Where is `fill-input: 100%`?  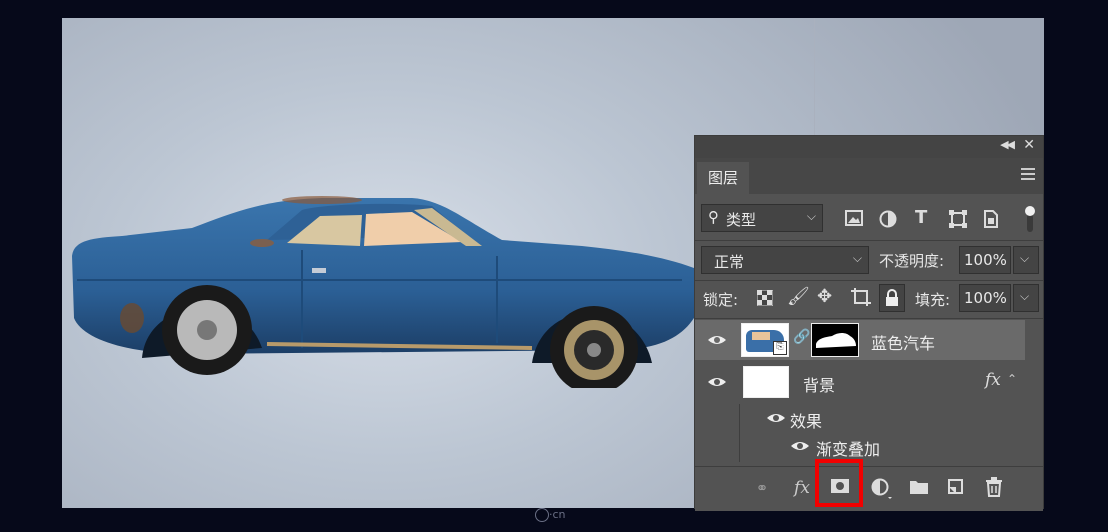 fill-input: 100% is located at coordinates (985, 298).